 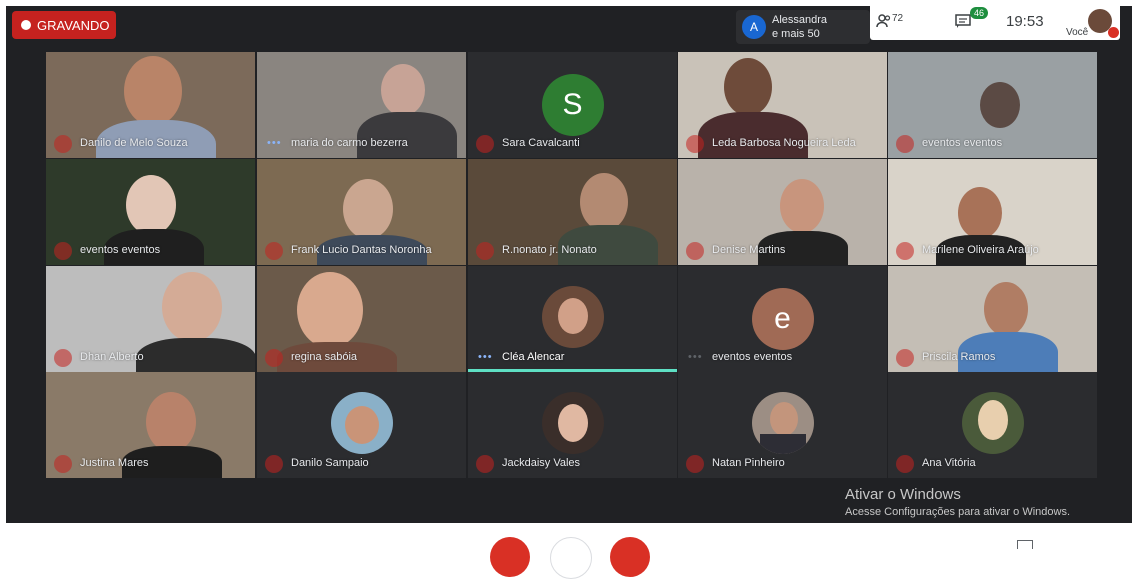 I want to click on participant-avatar: S, so click(x=572, y=105).